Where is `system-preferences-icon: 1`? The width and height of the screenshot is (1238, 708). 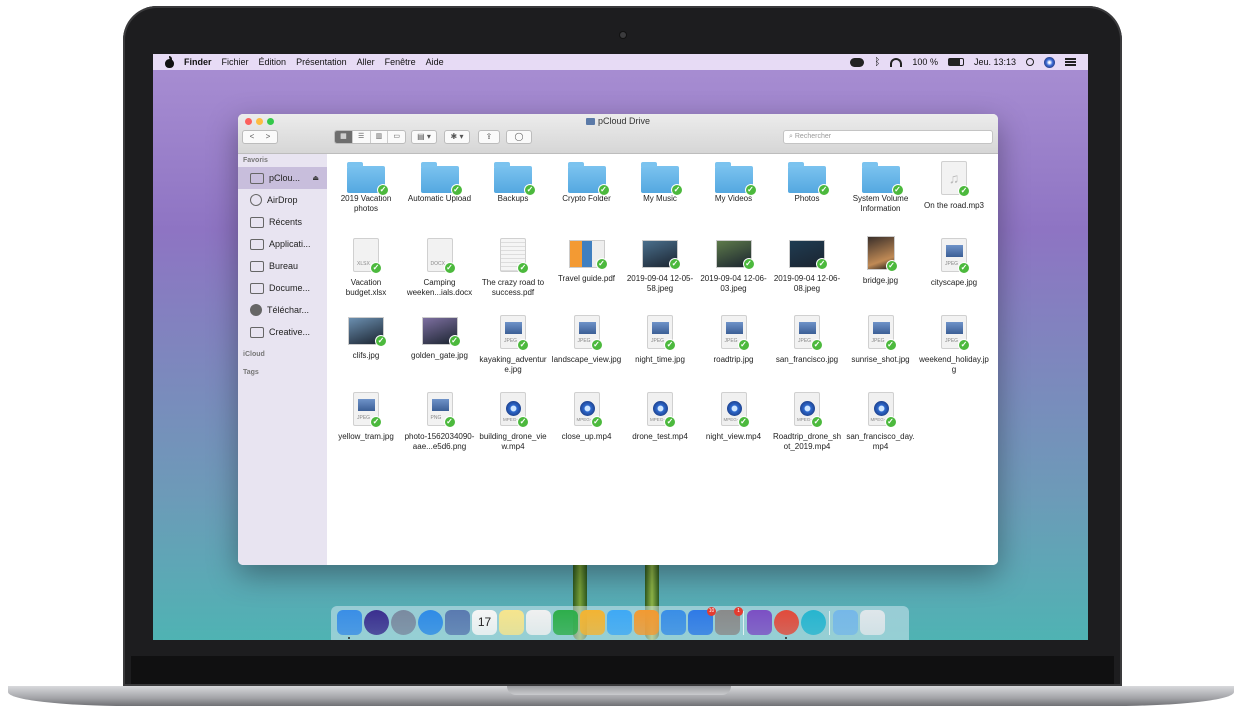
system-preferences-icon: 1 is located at coordinates (729, 621).